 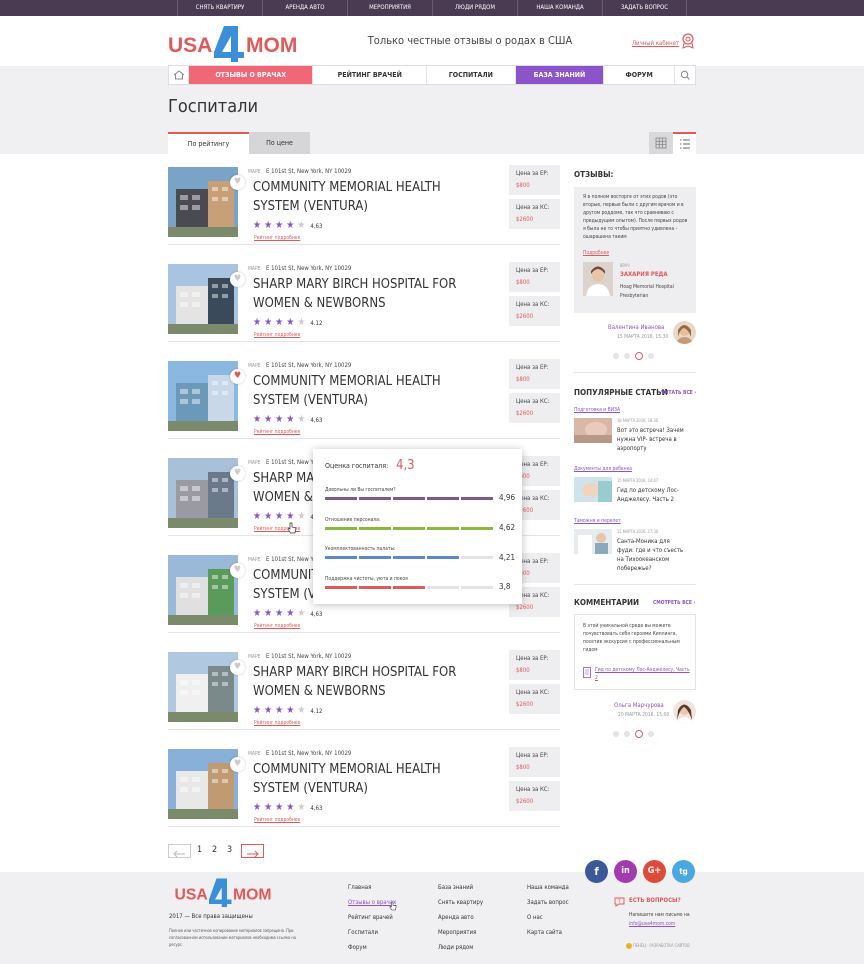 I want to click on review-author-avatar, so click(x=684, y=332).